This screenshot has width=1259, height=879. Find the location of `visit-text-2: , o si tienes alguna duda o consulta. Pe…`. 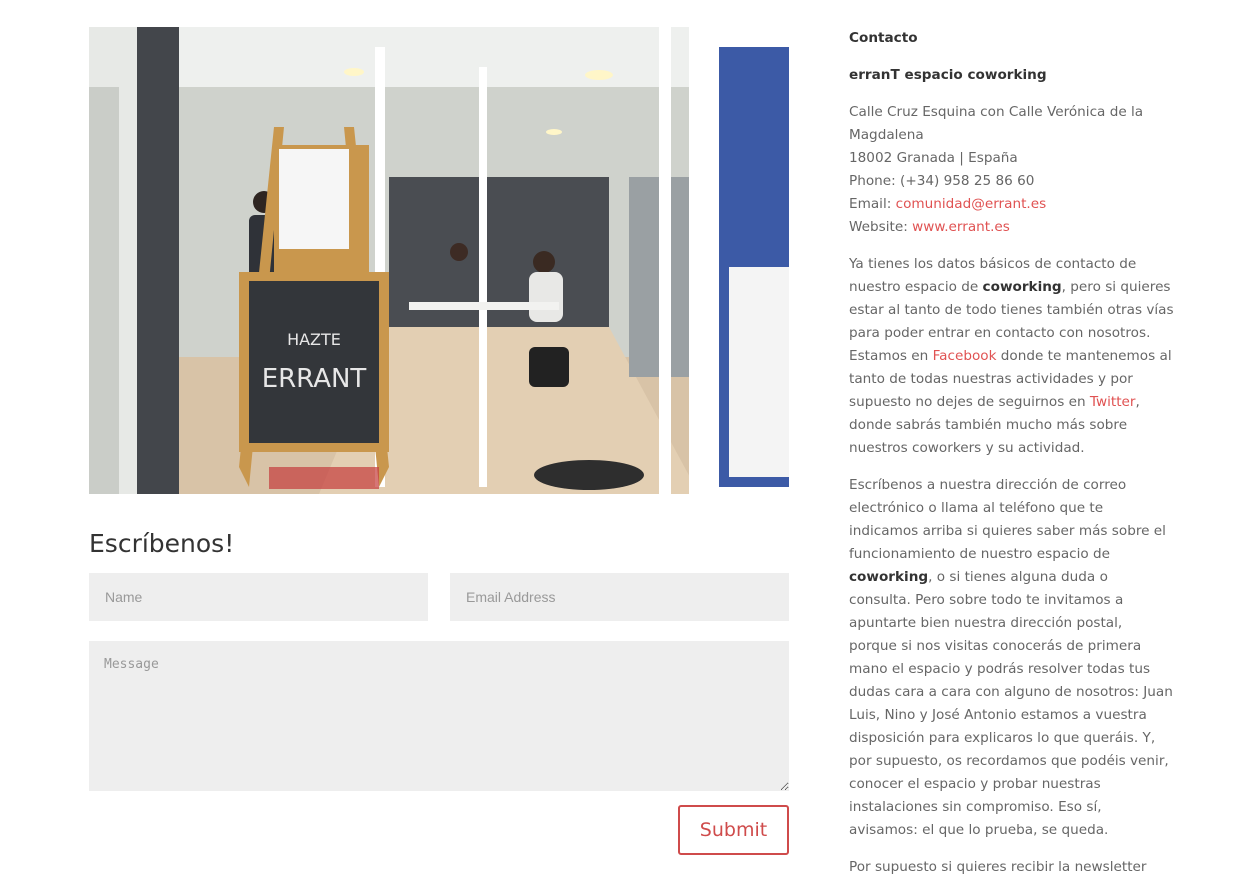

visit-text-2: , o si tienes alguna duda o consulta. Pe… is located at coordinates (1011, 703).